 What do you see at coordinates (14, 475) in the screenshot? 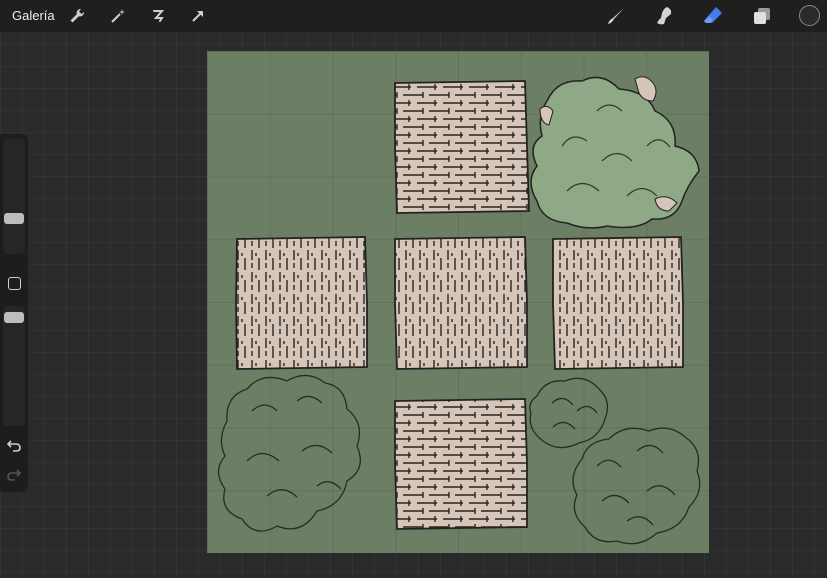
I see `redo-icon` at bounding box center [14, 475].